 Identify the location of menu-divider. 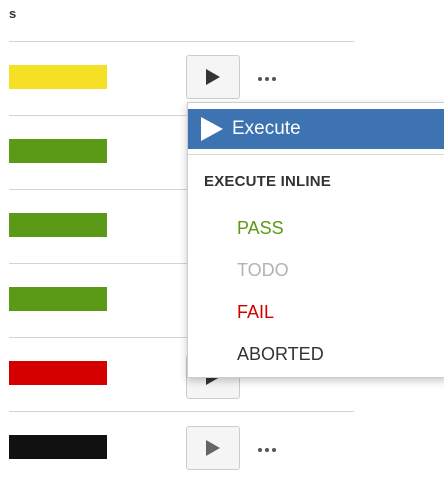
(316, 154).